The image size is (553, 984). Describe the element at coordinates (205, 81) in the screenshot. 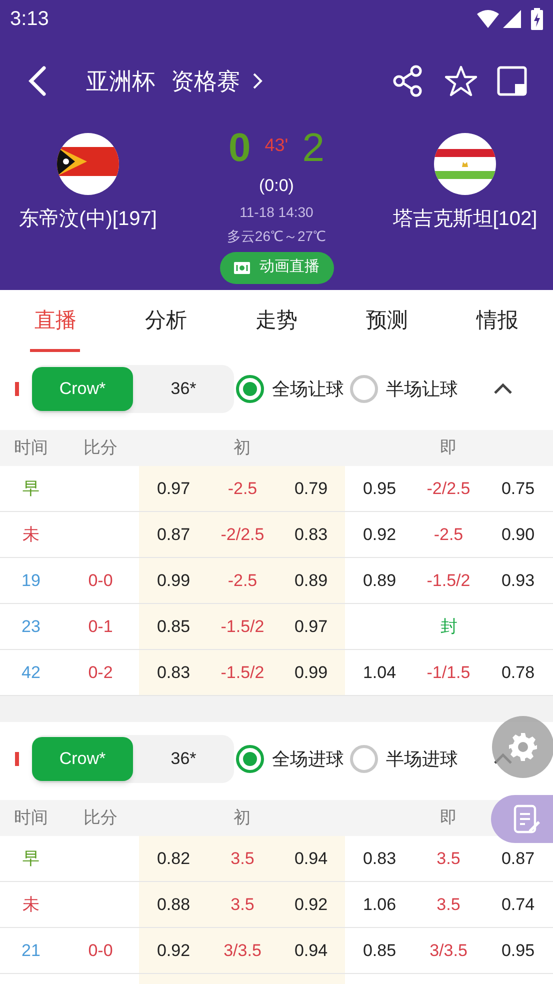

I see `page-title: 资格赛` at that location.